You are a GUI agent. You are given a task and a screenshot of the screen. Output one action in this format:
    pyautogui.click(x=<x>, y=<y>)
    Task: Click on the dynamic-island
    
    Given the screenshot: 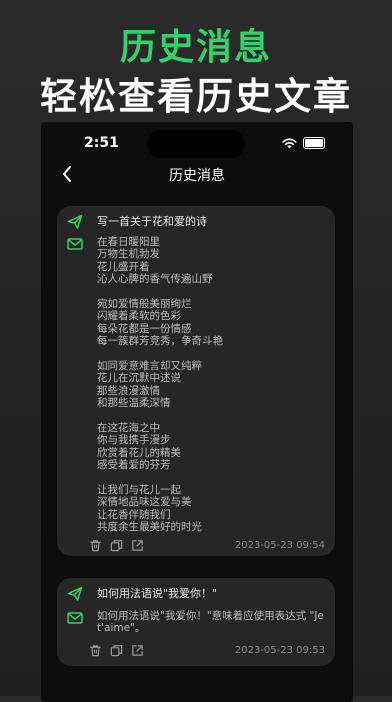 What is the action you would take?
    pyautogui.click(x=196, y=144)
    